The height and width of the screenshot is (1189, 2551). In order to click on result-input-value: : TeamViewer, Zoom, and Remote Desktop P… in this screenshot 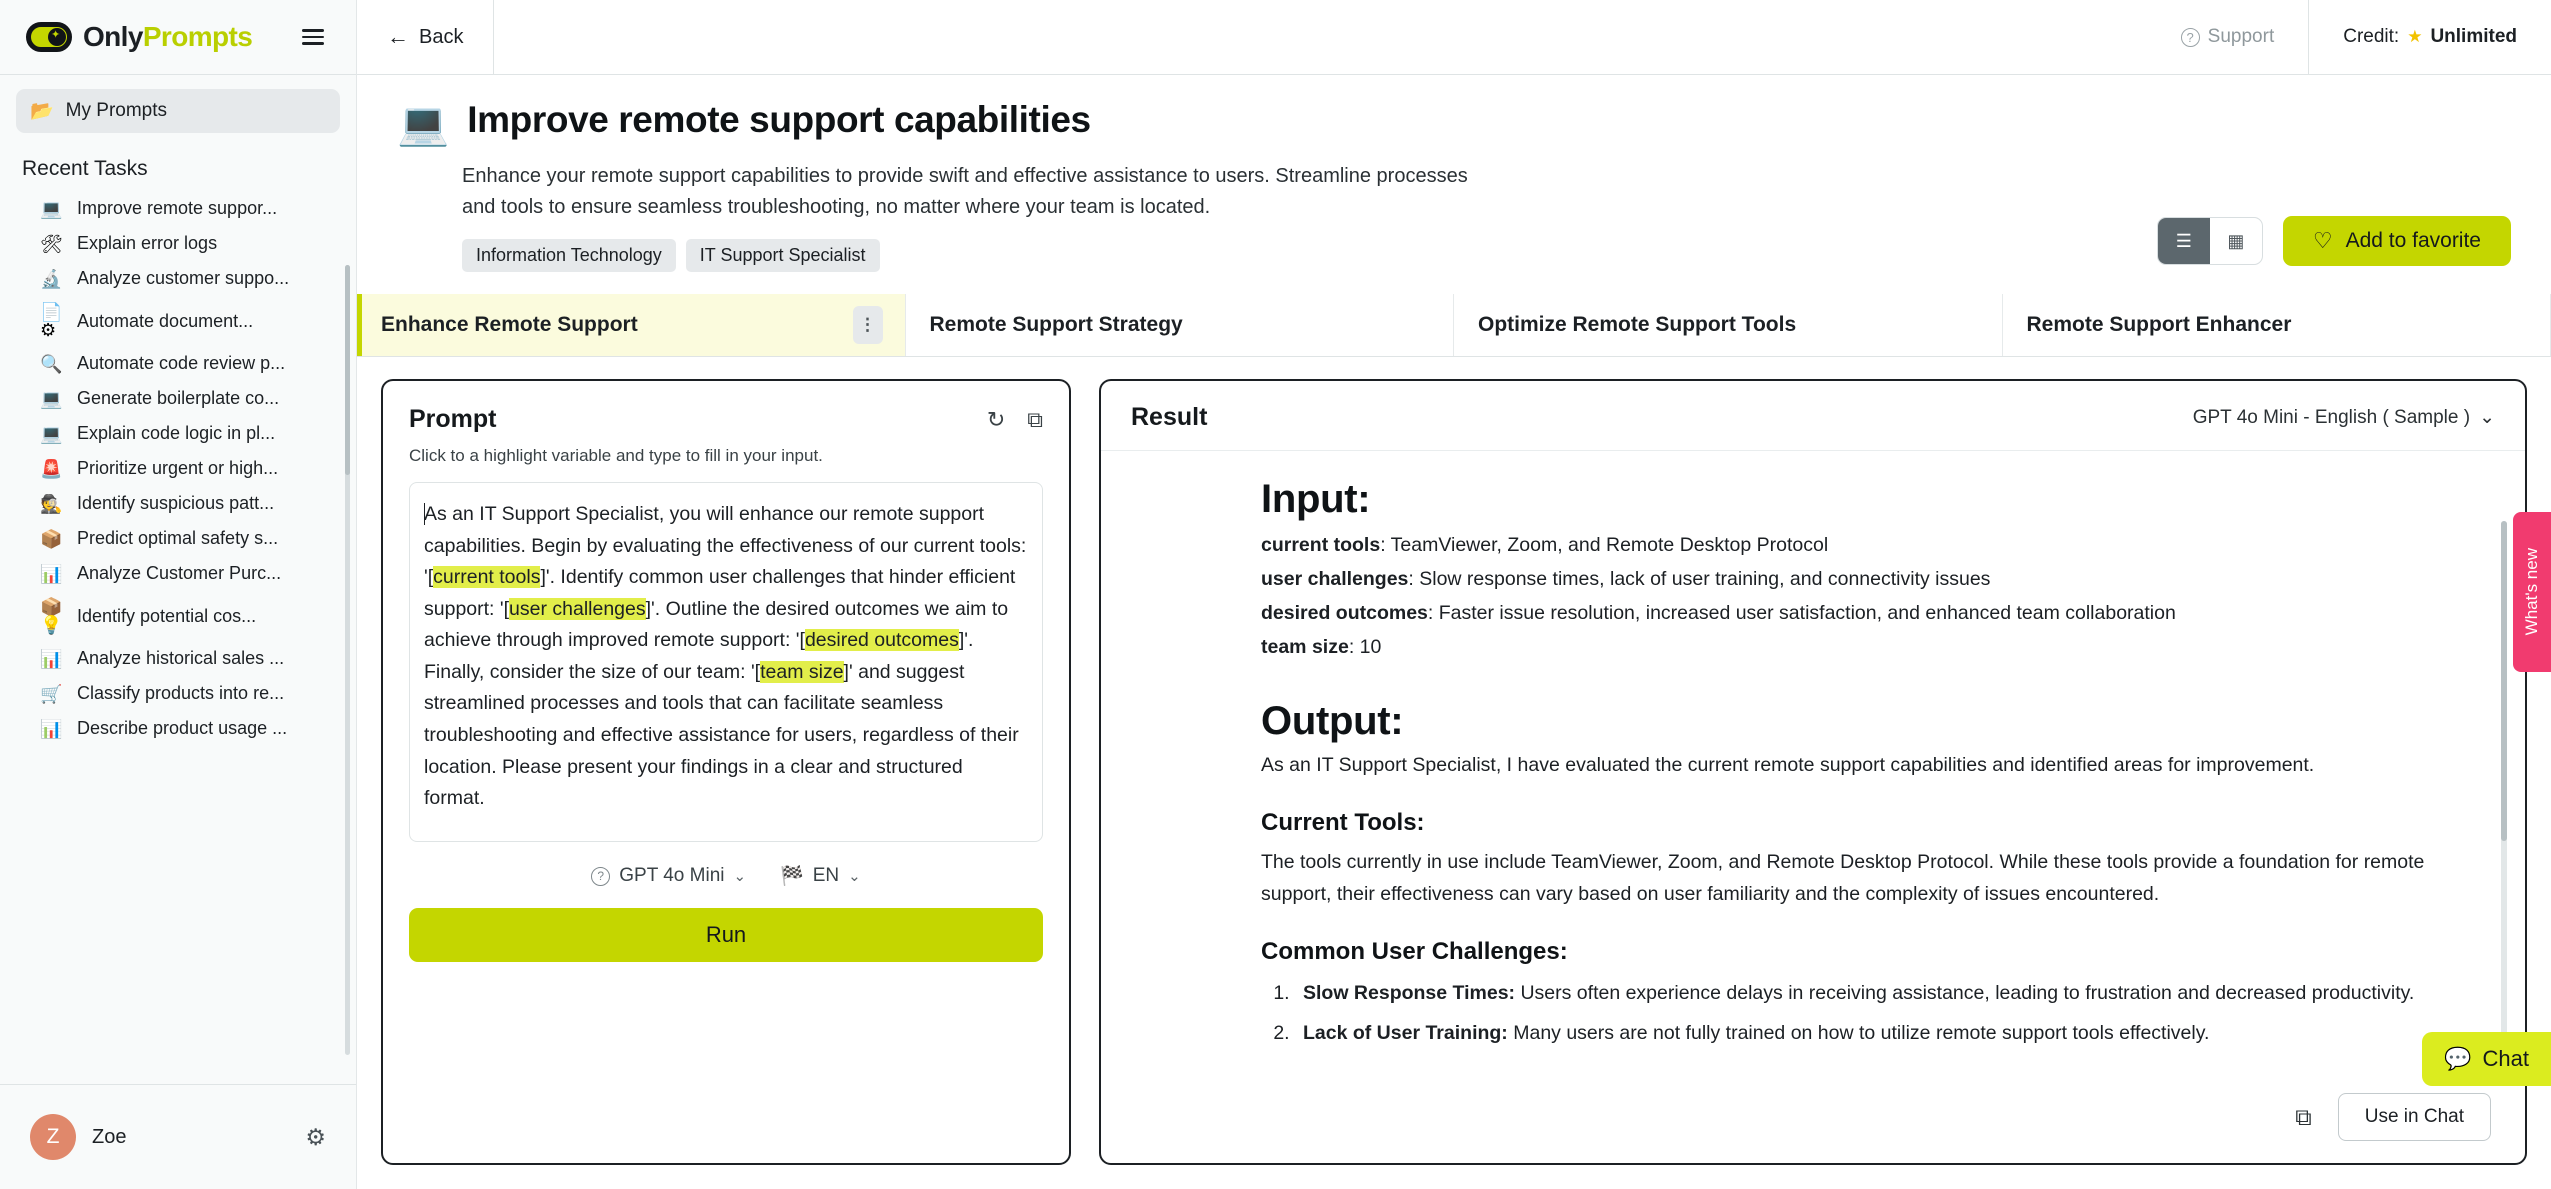, I will do `click(1604, 545)`.